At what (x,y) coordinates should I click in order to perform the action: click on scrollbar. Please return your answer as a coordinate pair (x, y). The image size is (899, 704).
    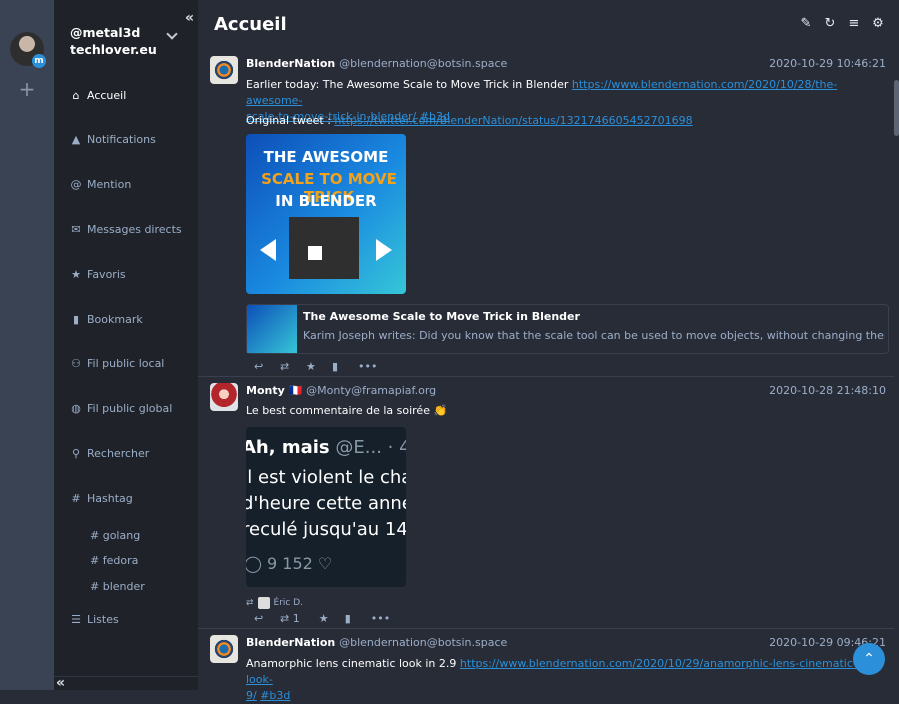
    Looking at the image, I should click on (896, 108).